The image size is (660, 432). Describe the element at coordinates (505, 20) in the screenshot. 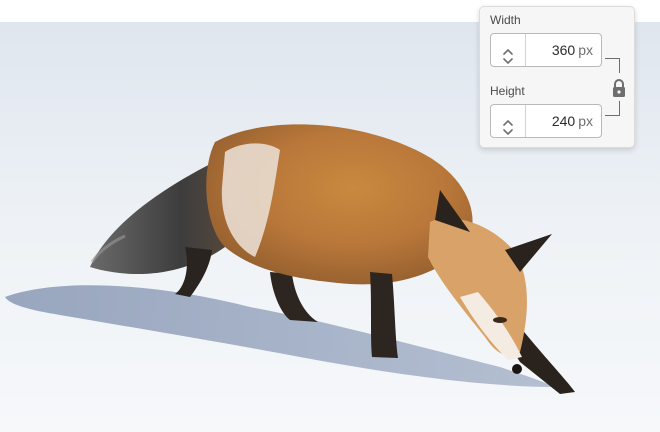

I see `width-label: Width` at that location.